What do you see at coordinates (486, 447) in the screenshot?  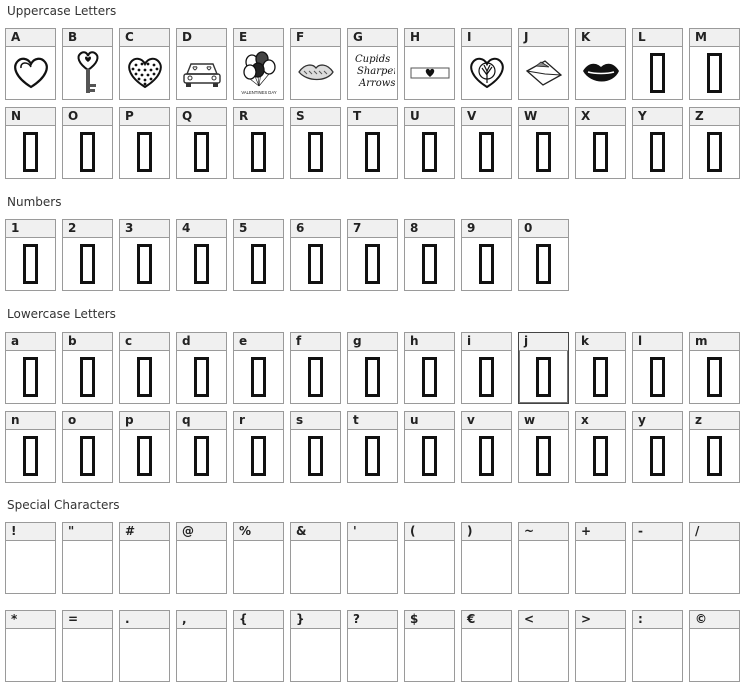 I see `char-cell-lower-v: v` at bounding box center [486, 447].